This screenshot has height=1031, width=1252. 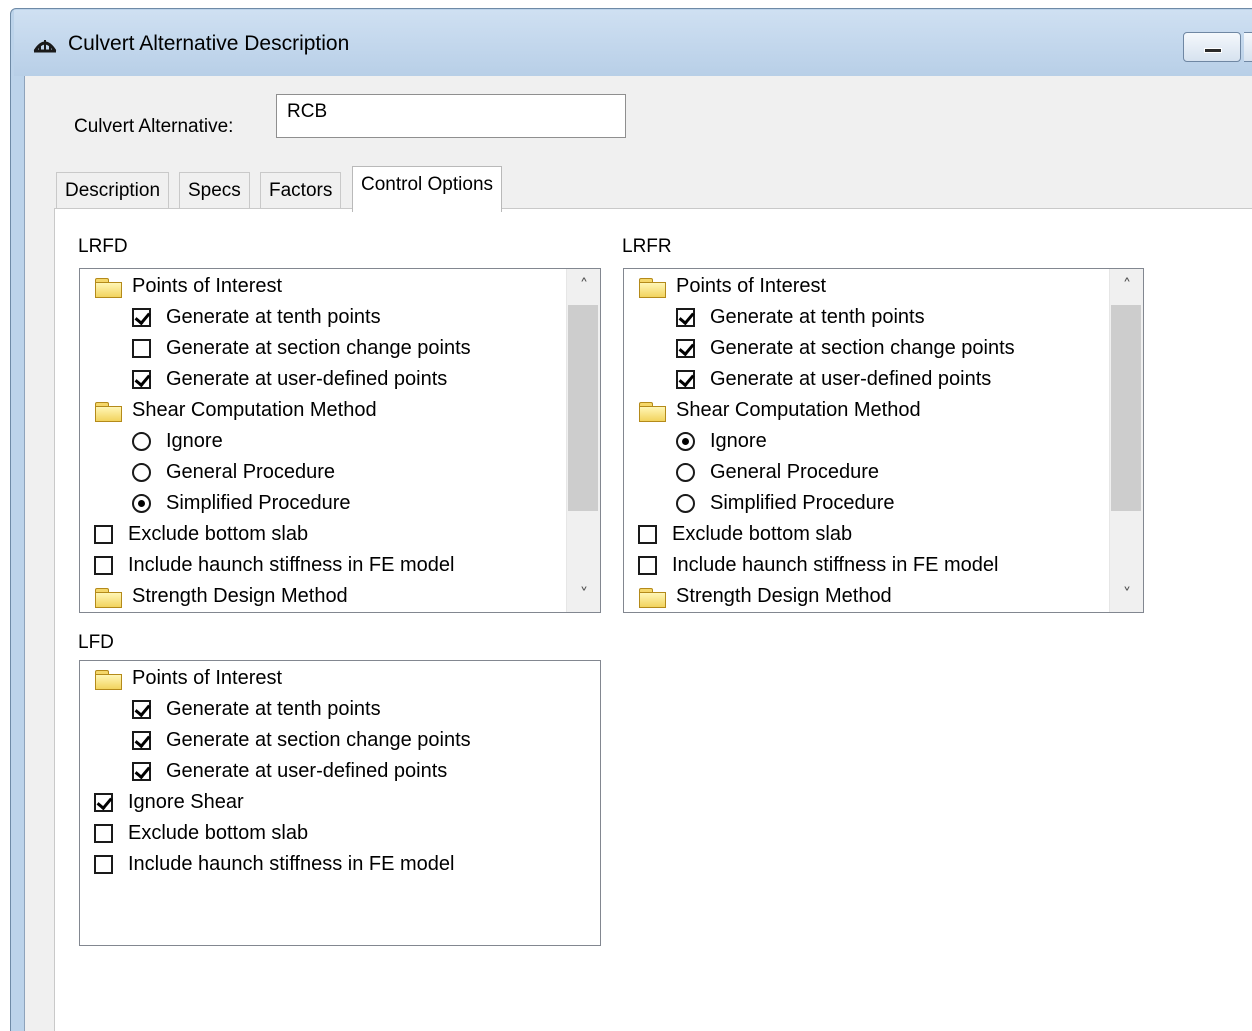 What do you see at coordinates (45, 46) in the screenshot?
I see `bridge-app-icon` at bounding box center [45, 46].